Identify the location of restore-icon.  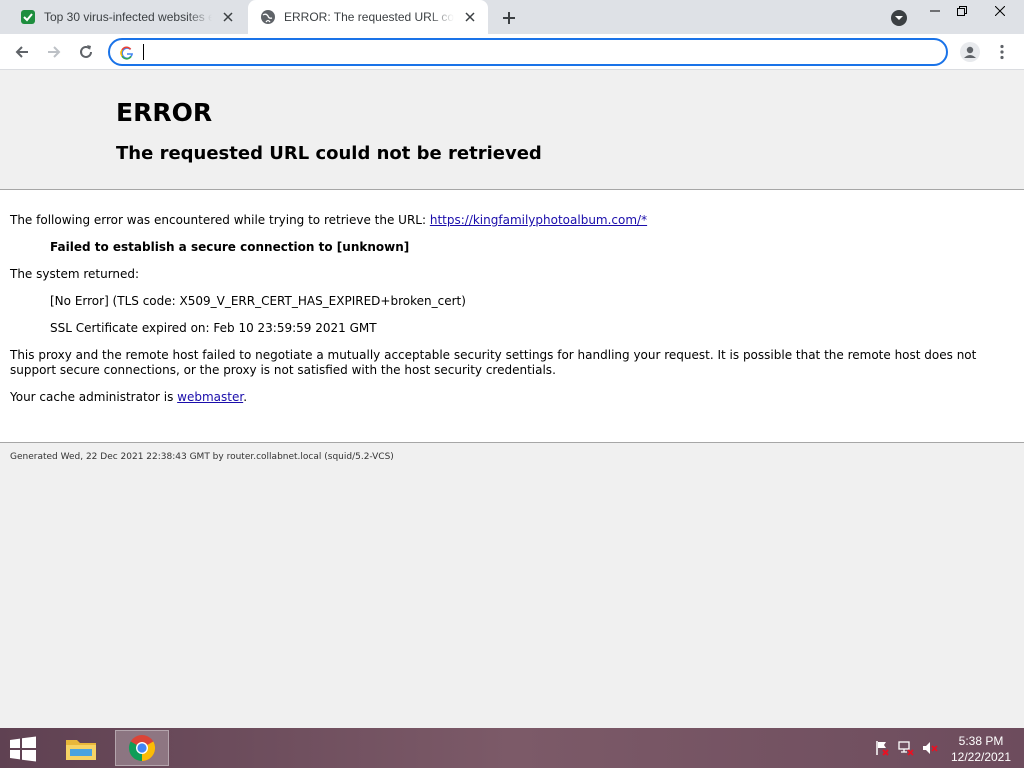
(962, 11).